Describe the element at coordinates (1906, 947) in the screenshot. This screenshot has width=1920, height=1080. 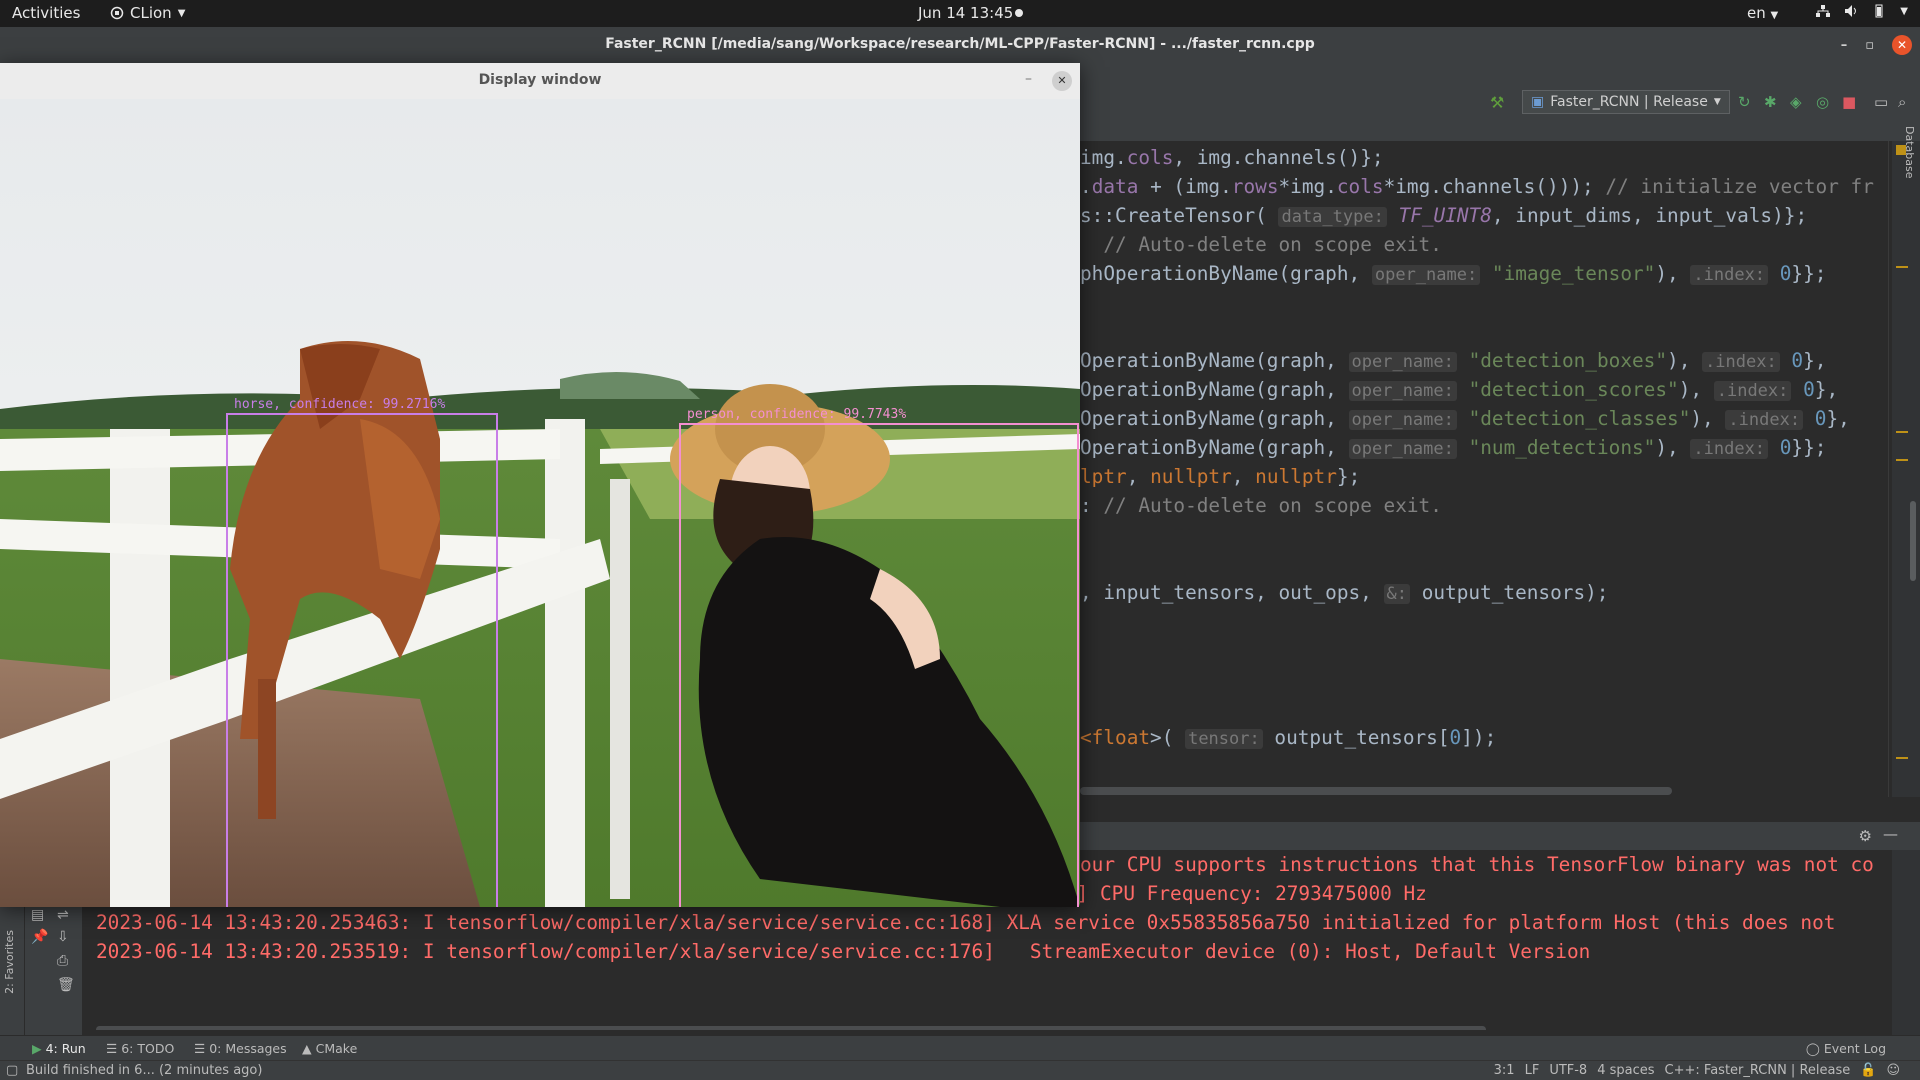
I see `console-vertical-scrollbar` at that location.